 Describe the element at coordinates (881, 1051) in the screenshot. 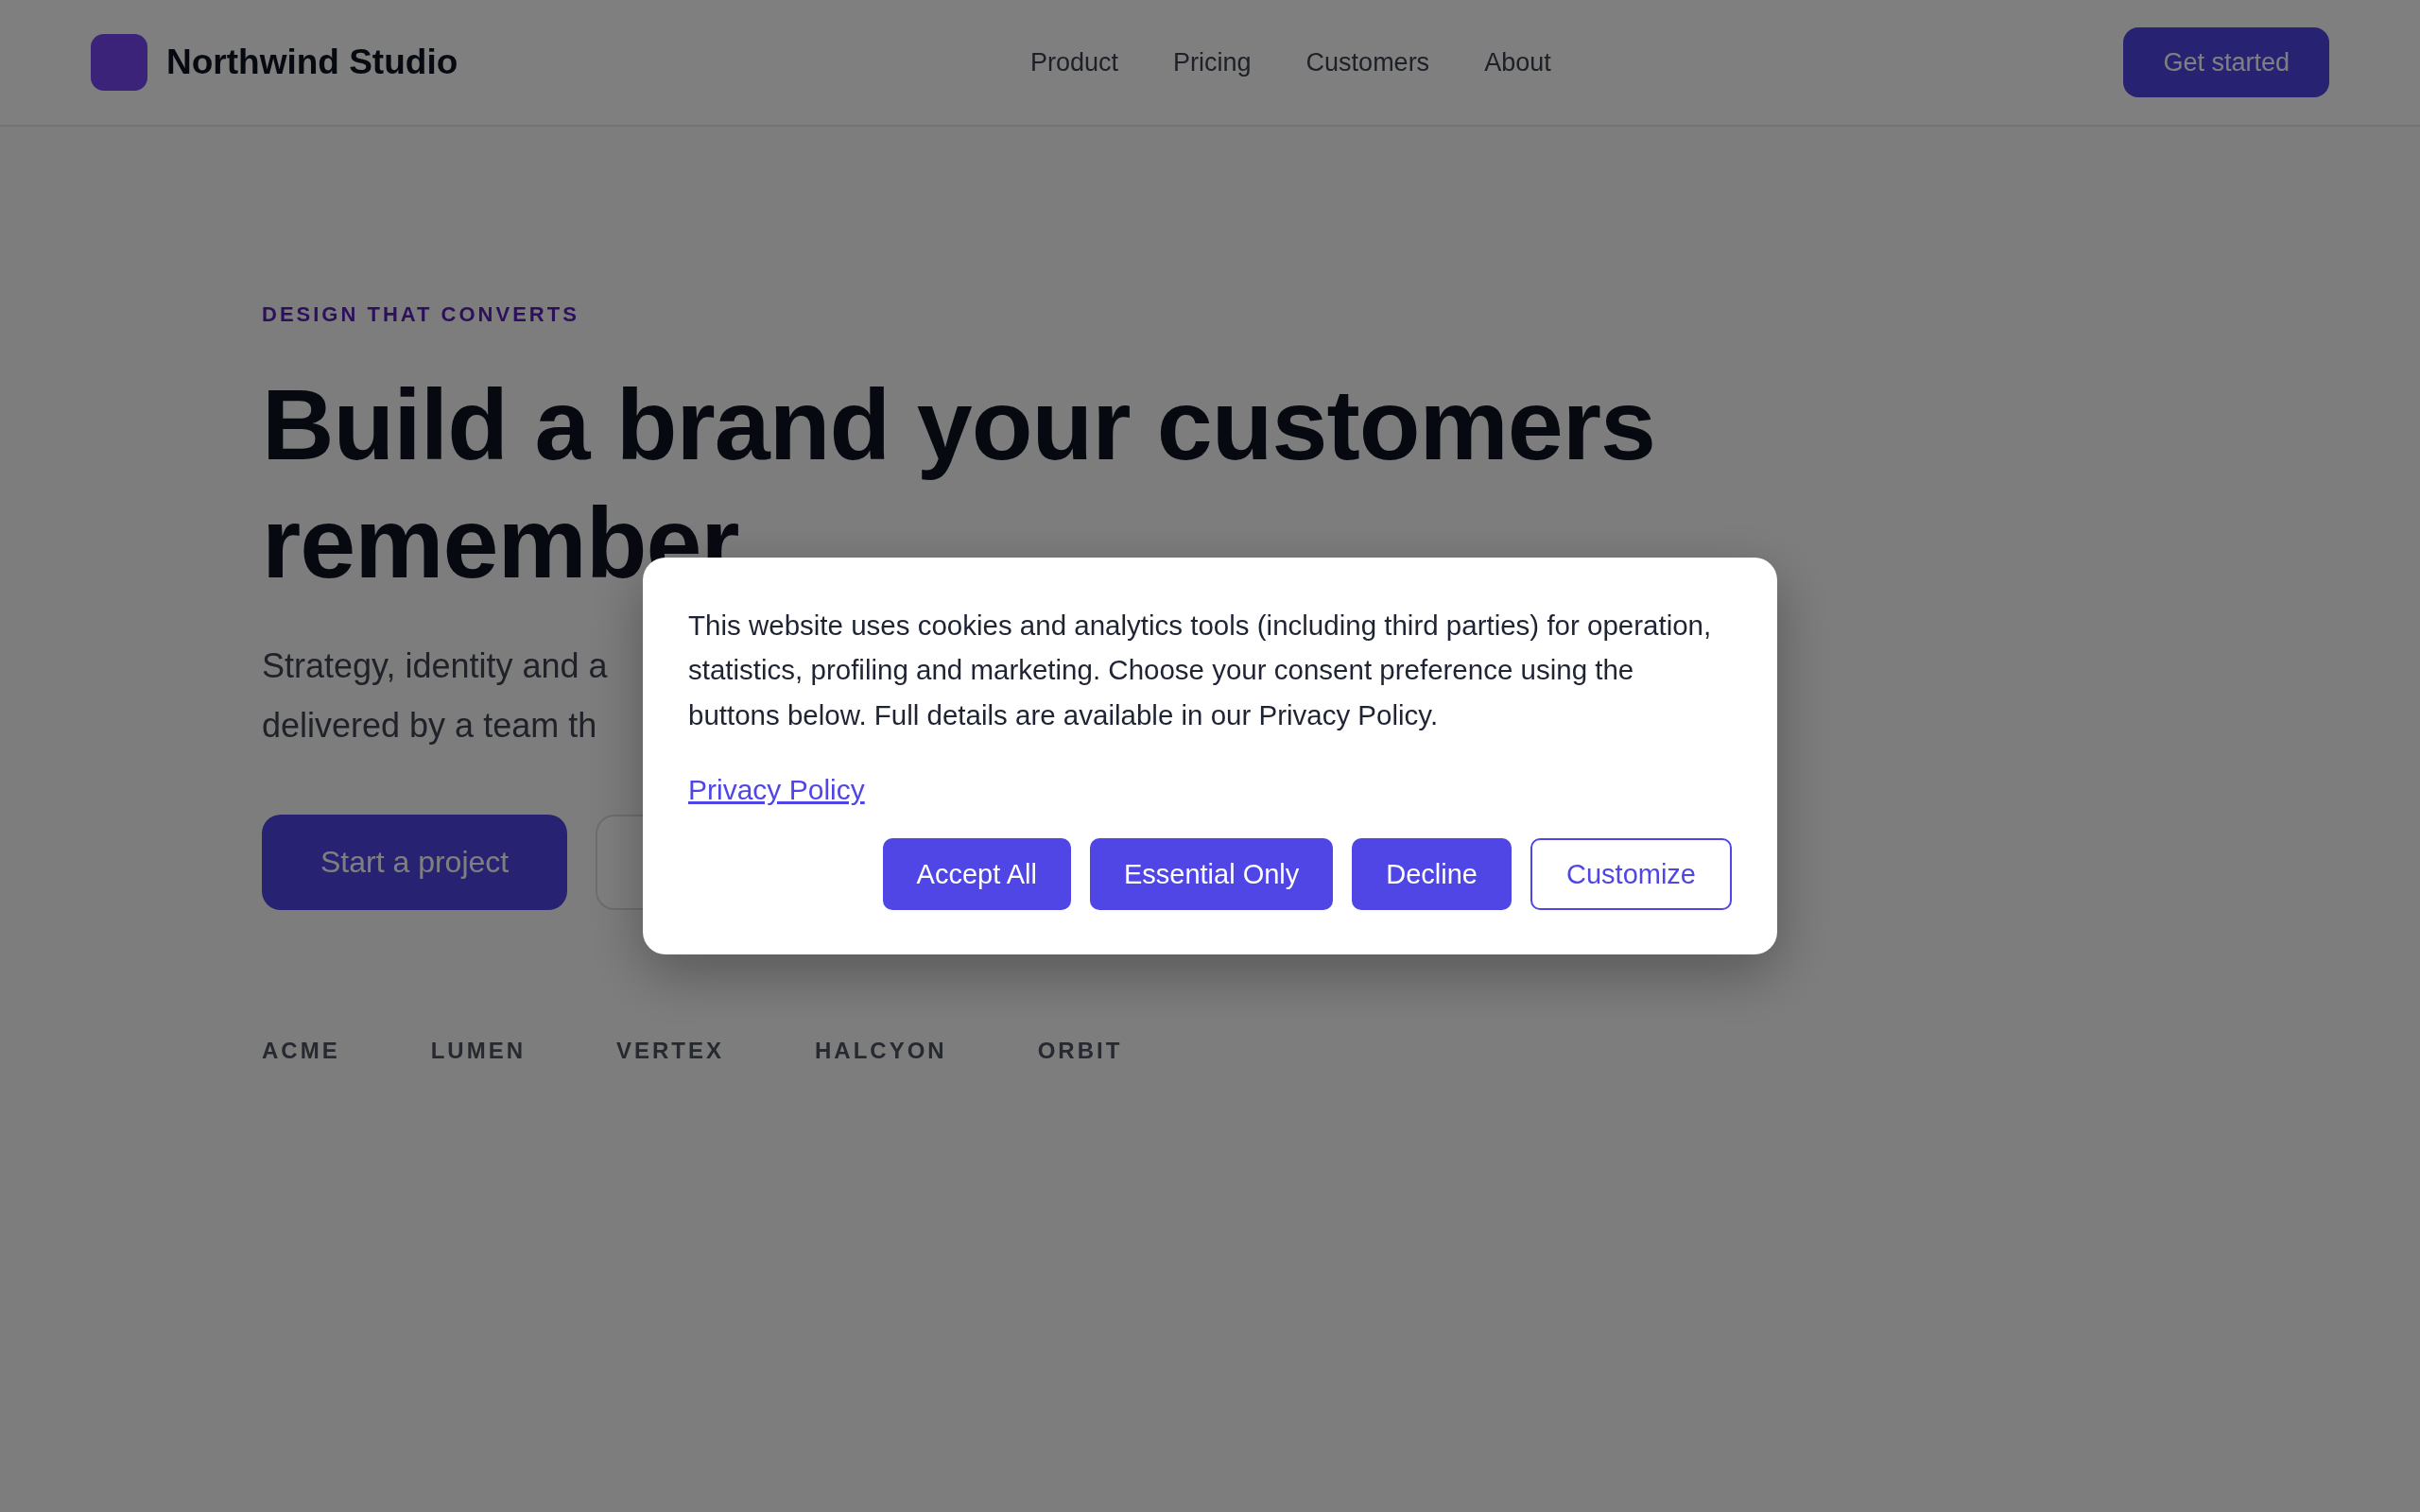

I see `client-logo: HALCYON` at that location.